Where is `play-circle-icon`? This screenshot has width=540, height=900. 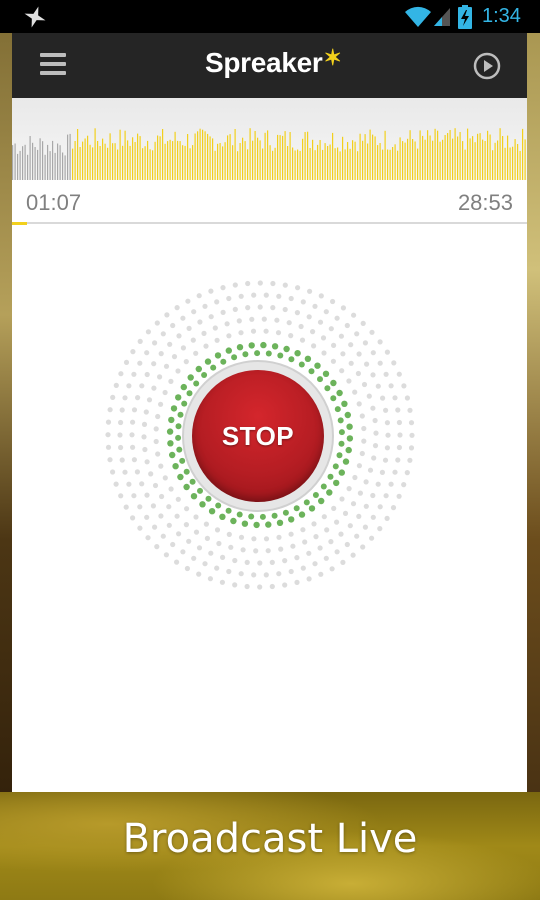 play-circle-icon is located at coordinates (487, 66).